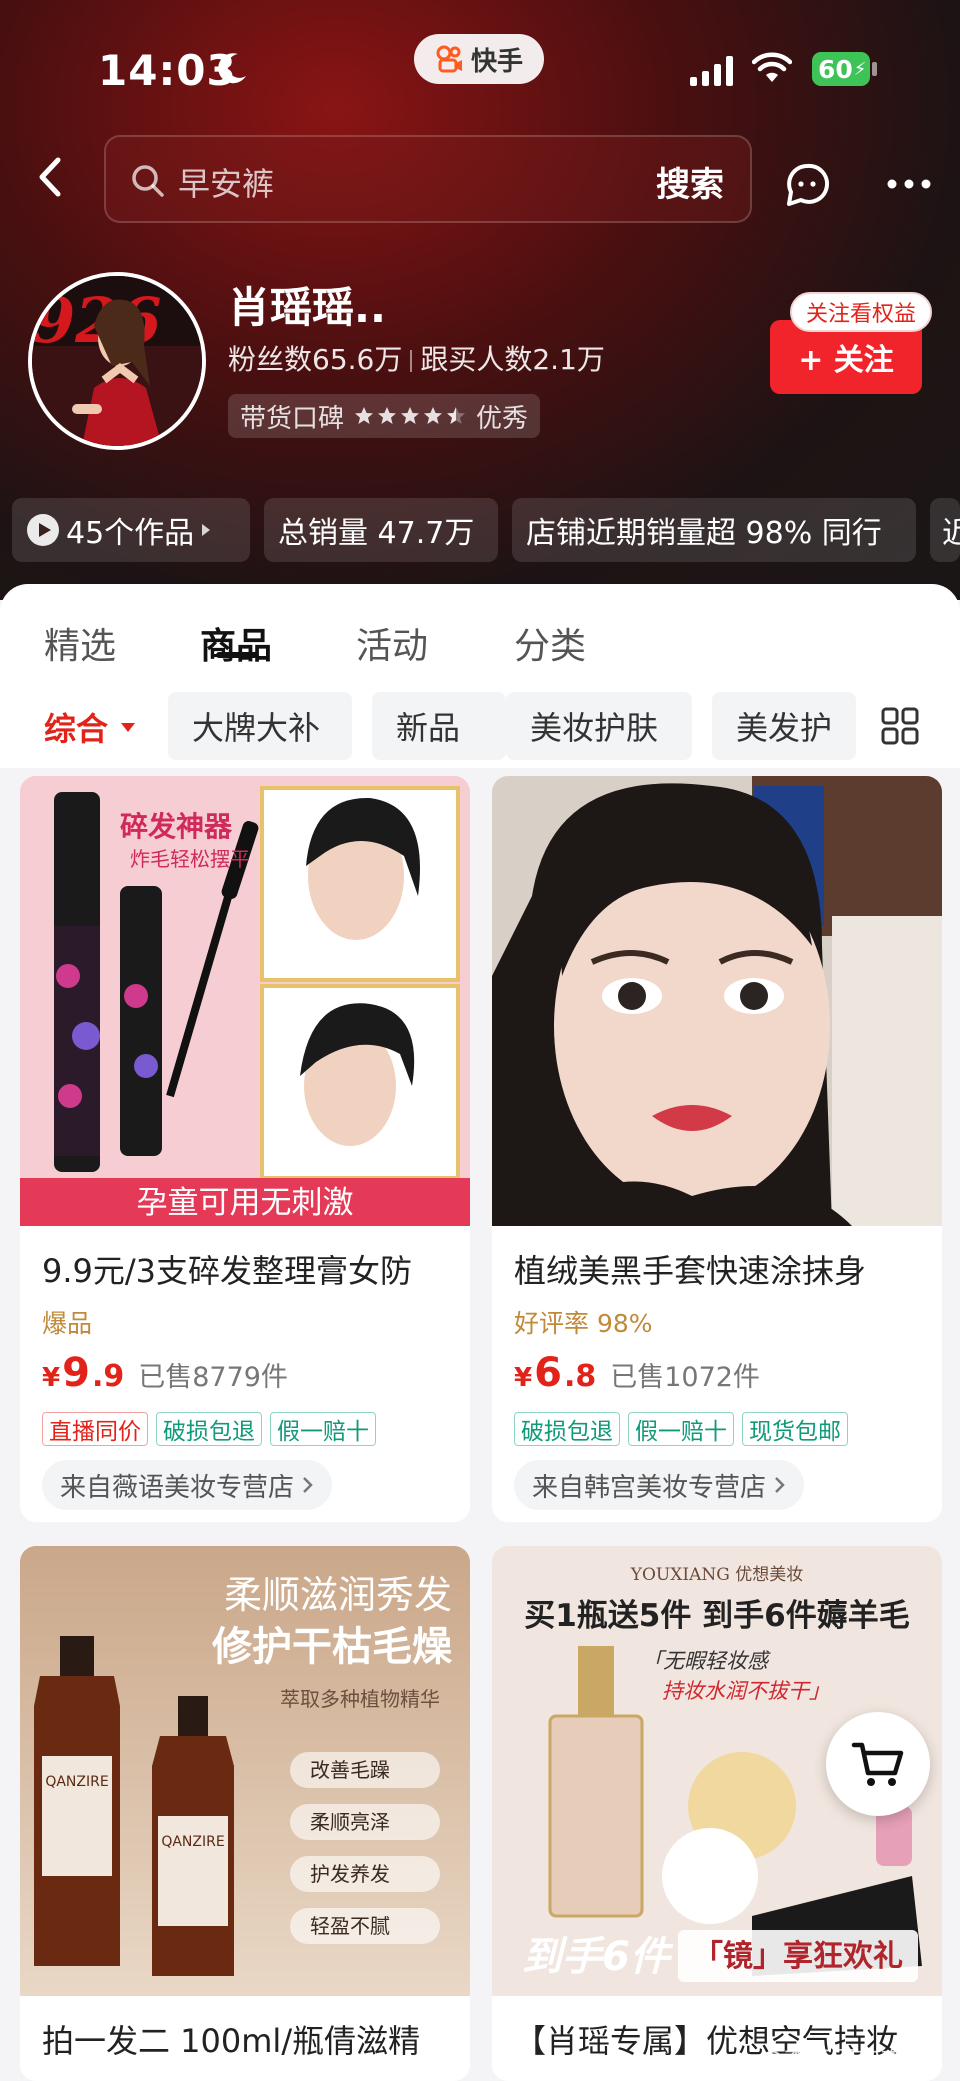 The height and width of the screenshot is (2081, 960). What do you see at coordinates (350, 1926) in the screenshot?
I see `svg-text: 轻盈不腻` at bounding box center [350, 1926].